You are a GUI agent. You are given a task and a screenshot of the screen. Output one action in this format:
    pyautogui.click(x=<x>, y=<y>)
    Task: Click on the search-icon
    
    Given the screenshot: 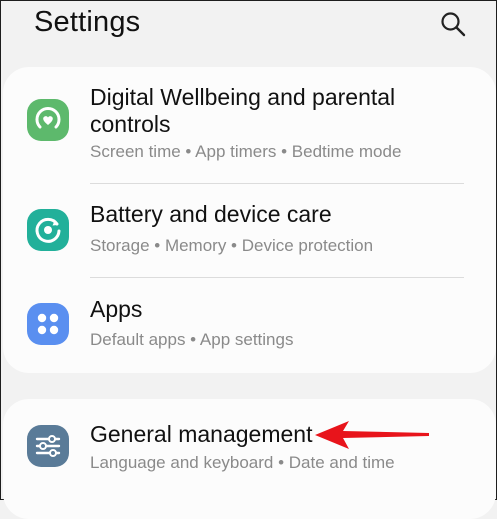 What is the action you would take?
    pyautogui.click(x=453, y=24)
    